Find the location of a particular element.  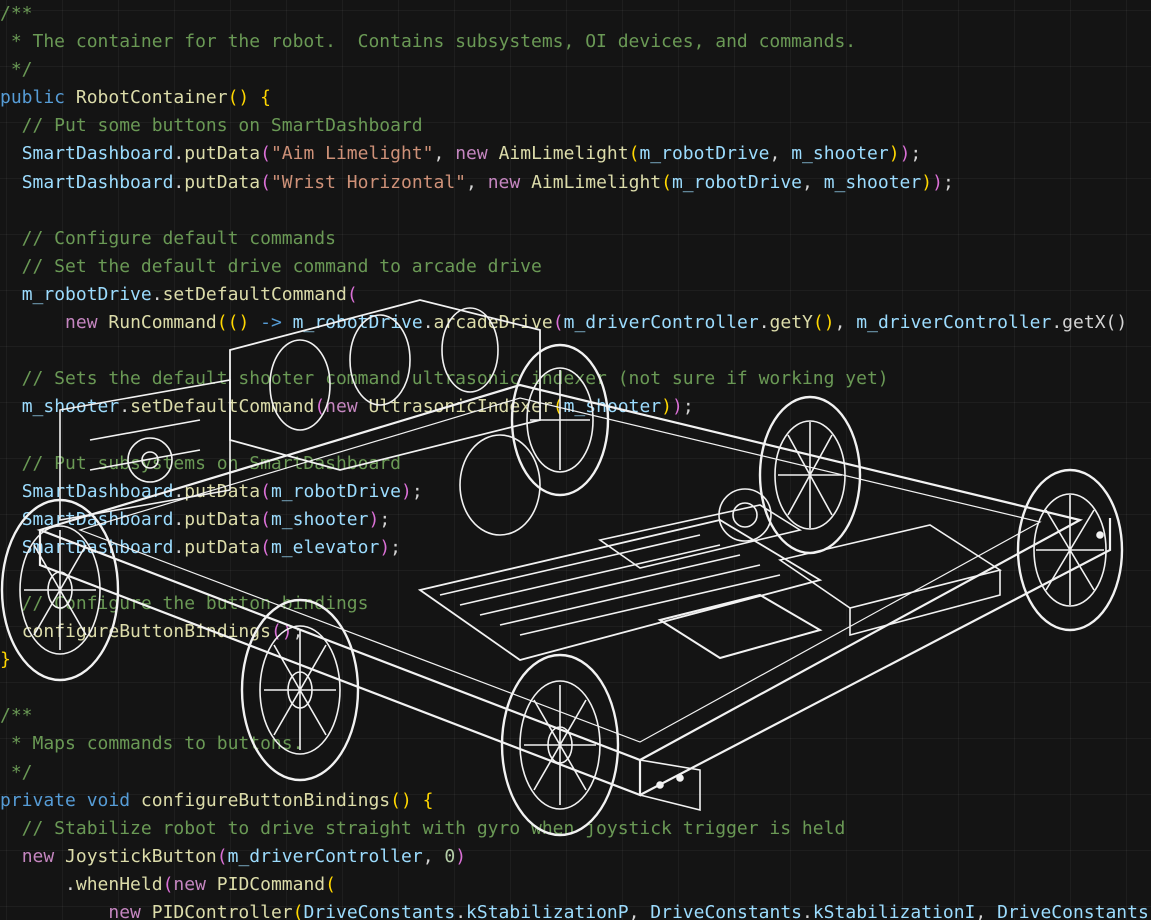

code-token: RobotContainer is located at coordinates (151, 98).